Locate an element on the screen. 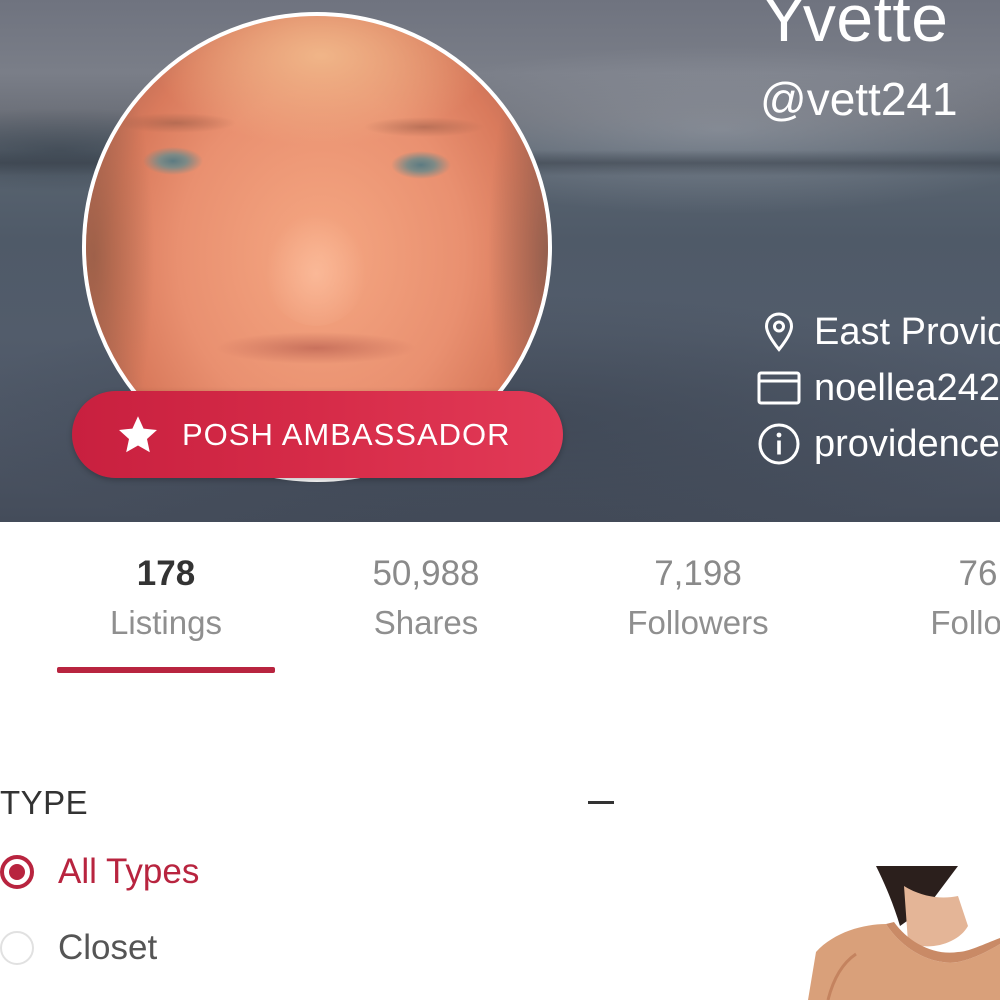  filter-option-label: Closet is located at coordinates (108, 947).